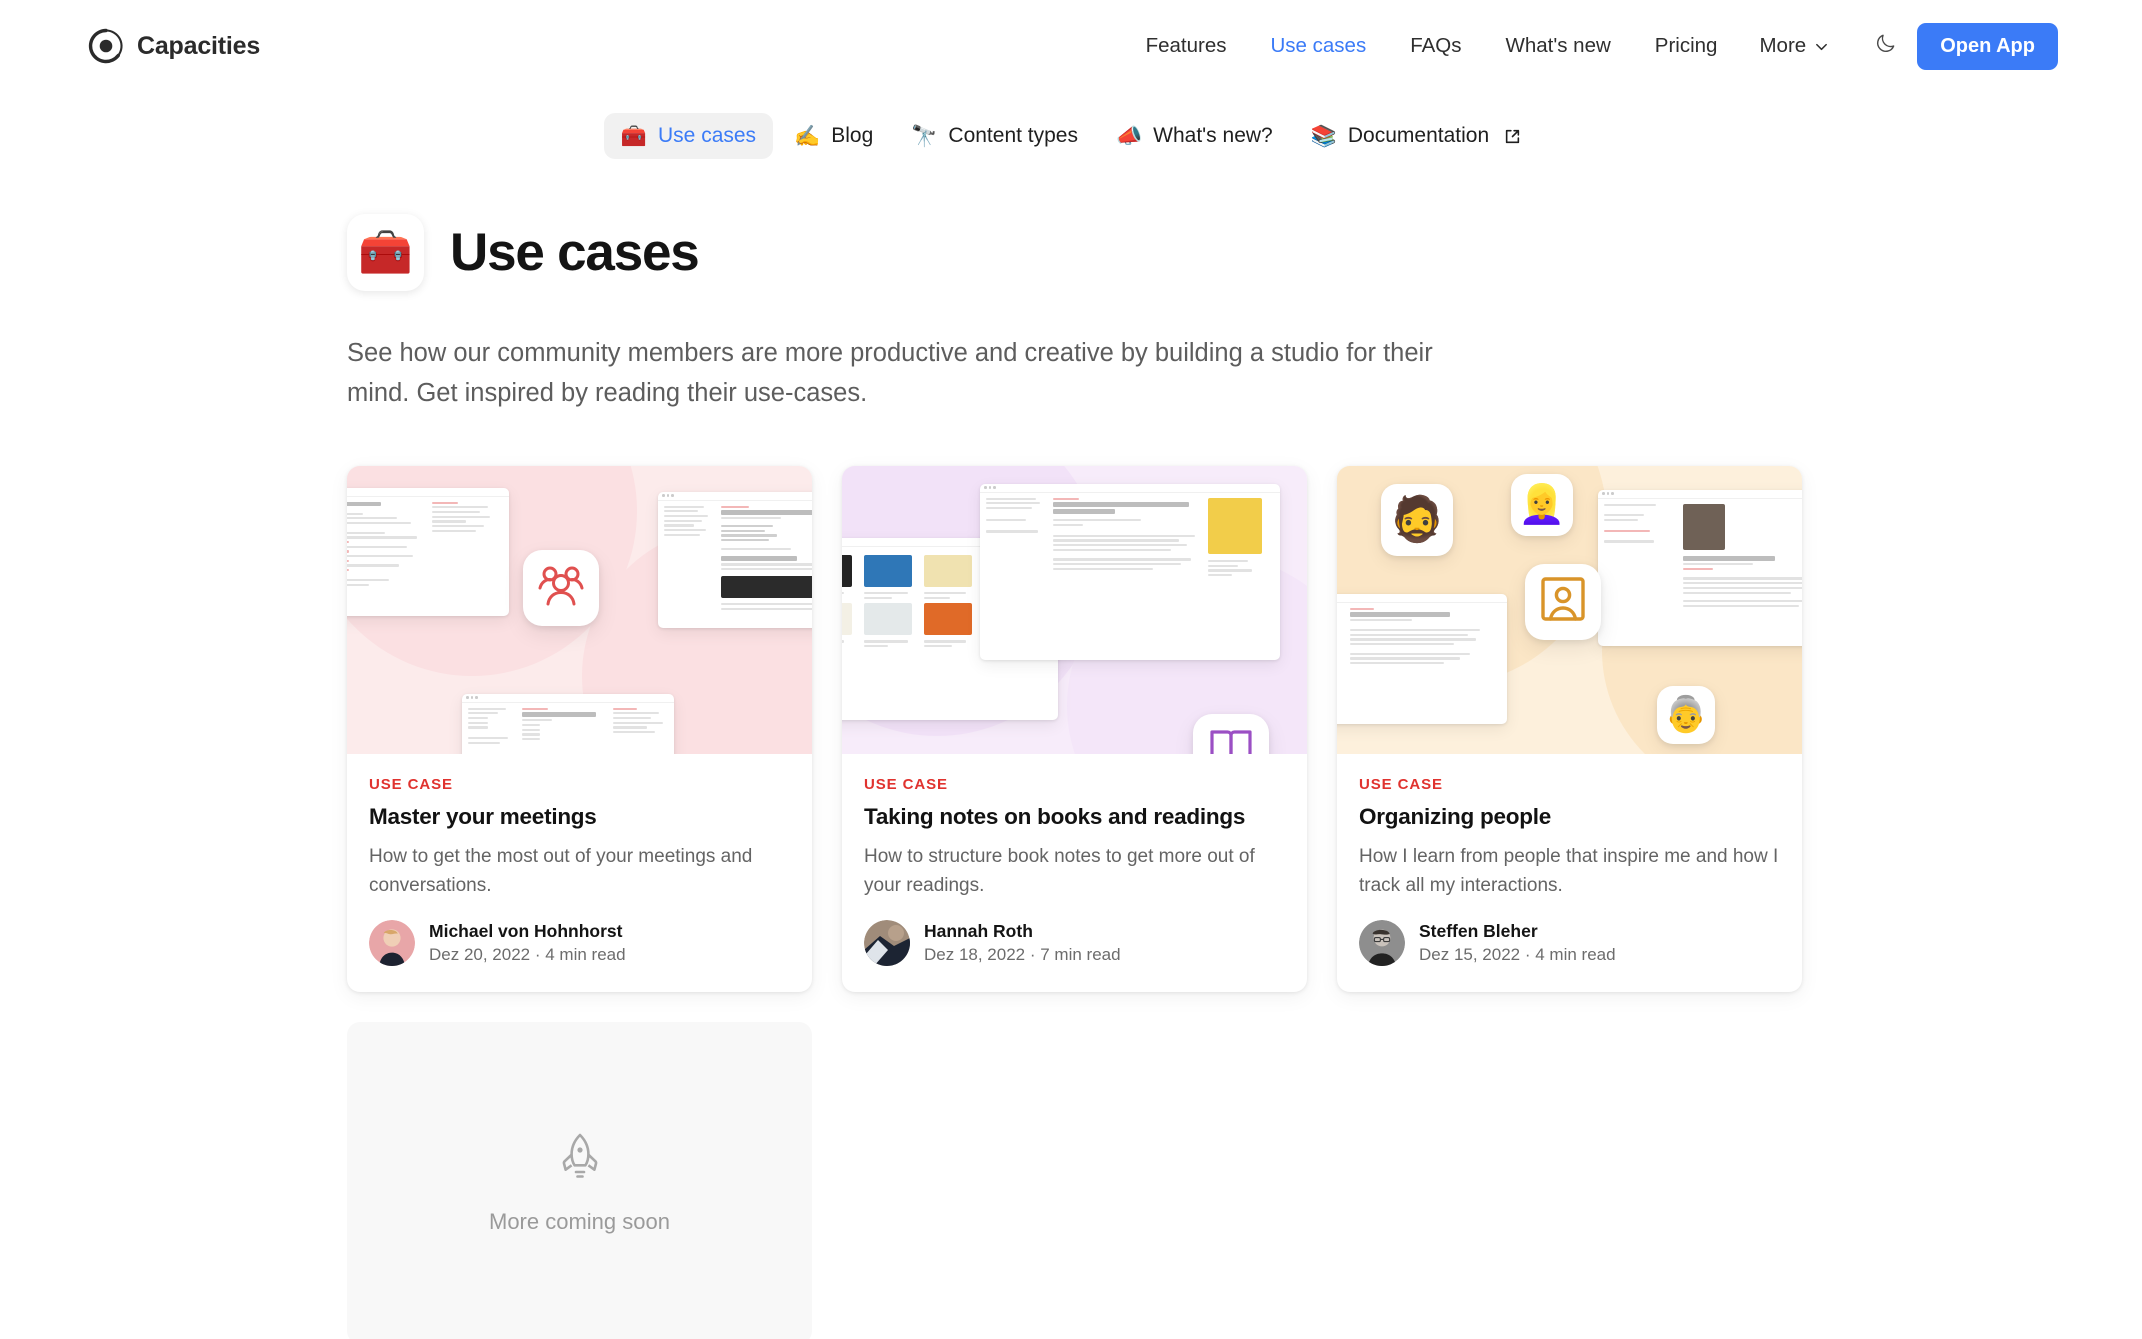  Describe the element at coordinates (1435, 46) in the screenshot. I see `nav-item-faqs: FAQs` at that location.